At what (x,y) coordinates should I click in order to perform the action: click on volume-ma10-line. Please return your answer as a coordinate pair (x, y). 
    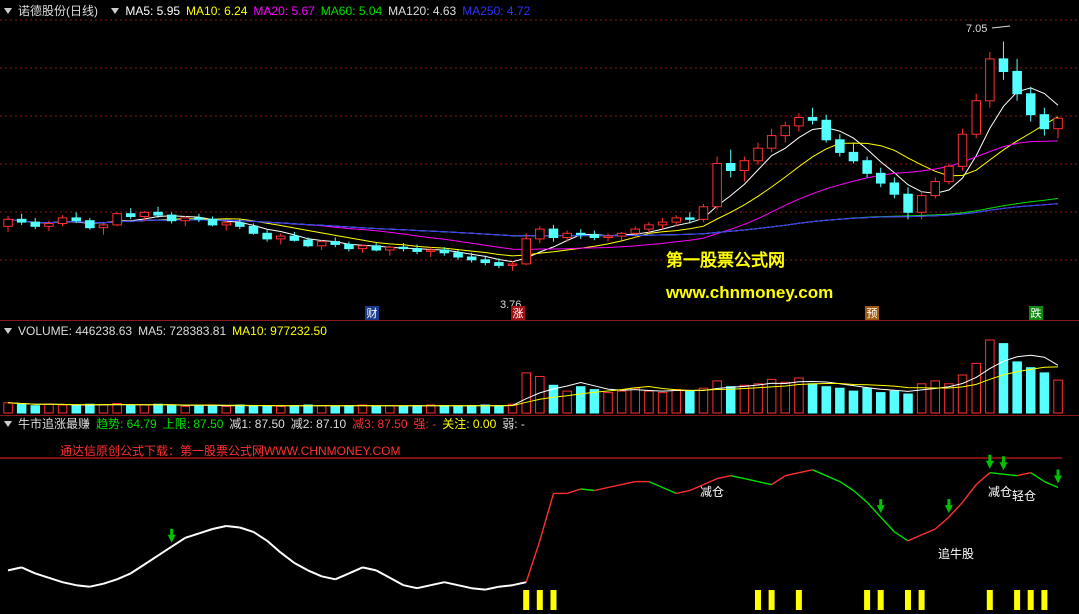
    Looking at the image, I should click on (533, 386).